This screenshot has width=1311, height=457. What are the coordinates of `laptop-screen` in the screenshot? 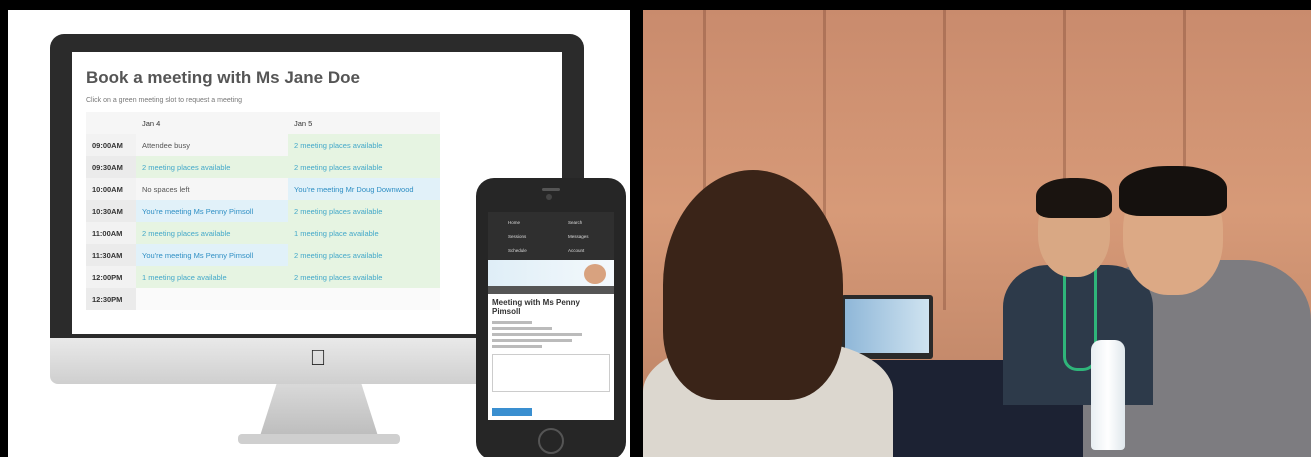 It's located at (887, 326).